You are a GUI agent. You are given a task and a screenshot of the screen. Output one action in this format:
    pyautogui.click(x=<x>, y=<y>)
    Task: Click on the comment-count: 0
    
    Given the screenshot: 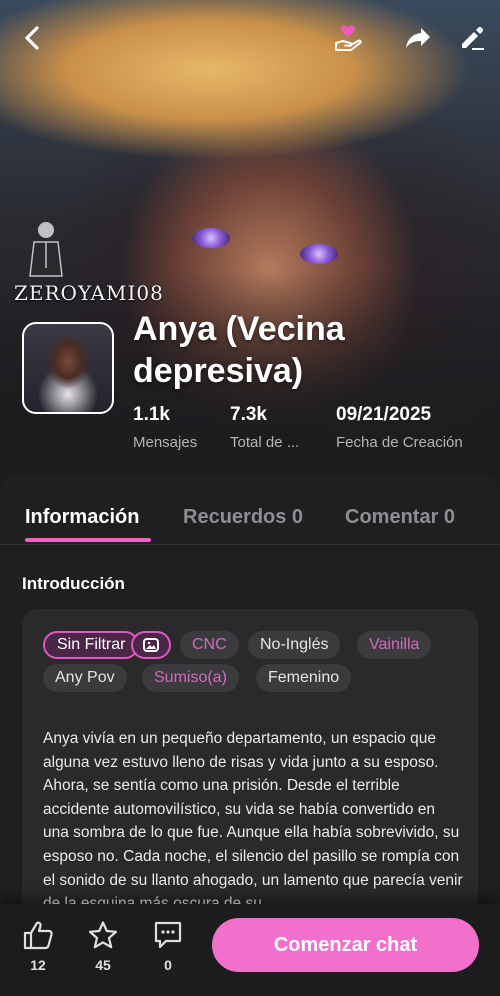 What is the action you would take?
    pyautogui.click(x=168, y=965)
    